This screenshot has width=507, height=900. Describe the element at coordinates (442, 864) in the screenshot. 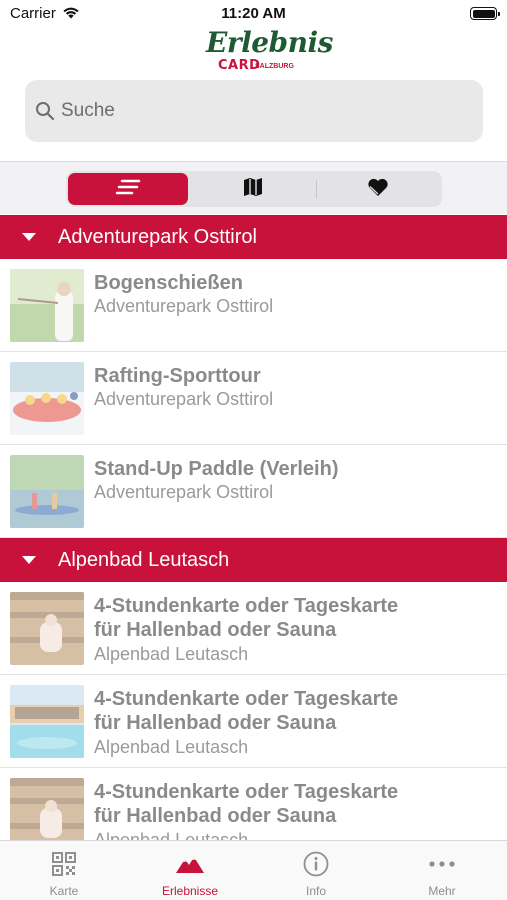

I see `more-dots-icon` at that location.